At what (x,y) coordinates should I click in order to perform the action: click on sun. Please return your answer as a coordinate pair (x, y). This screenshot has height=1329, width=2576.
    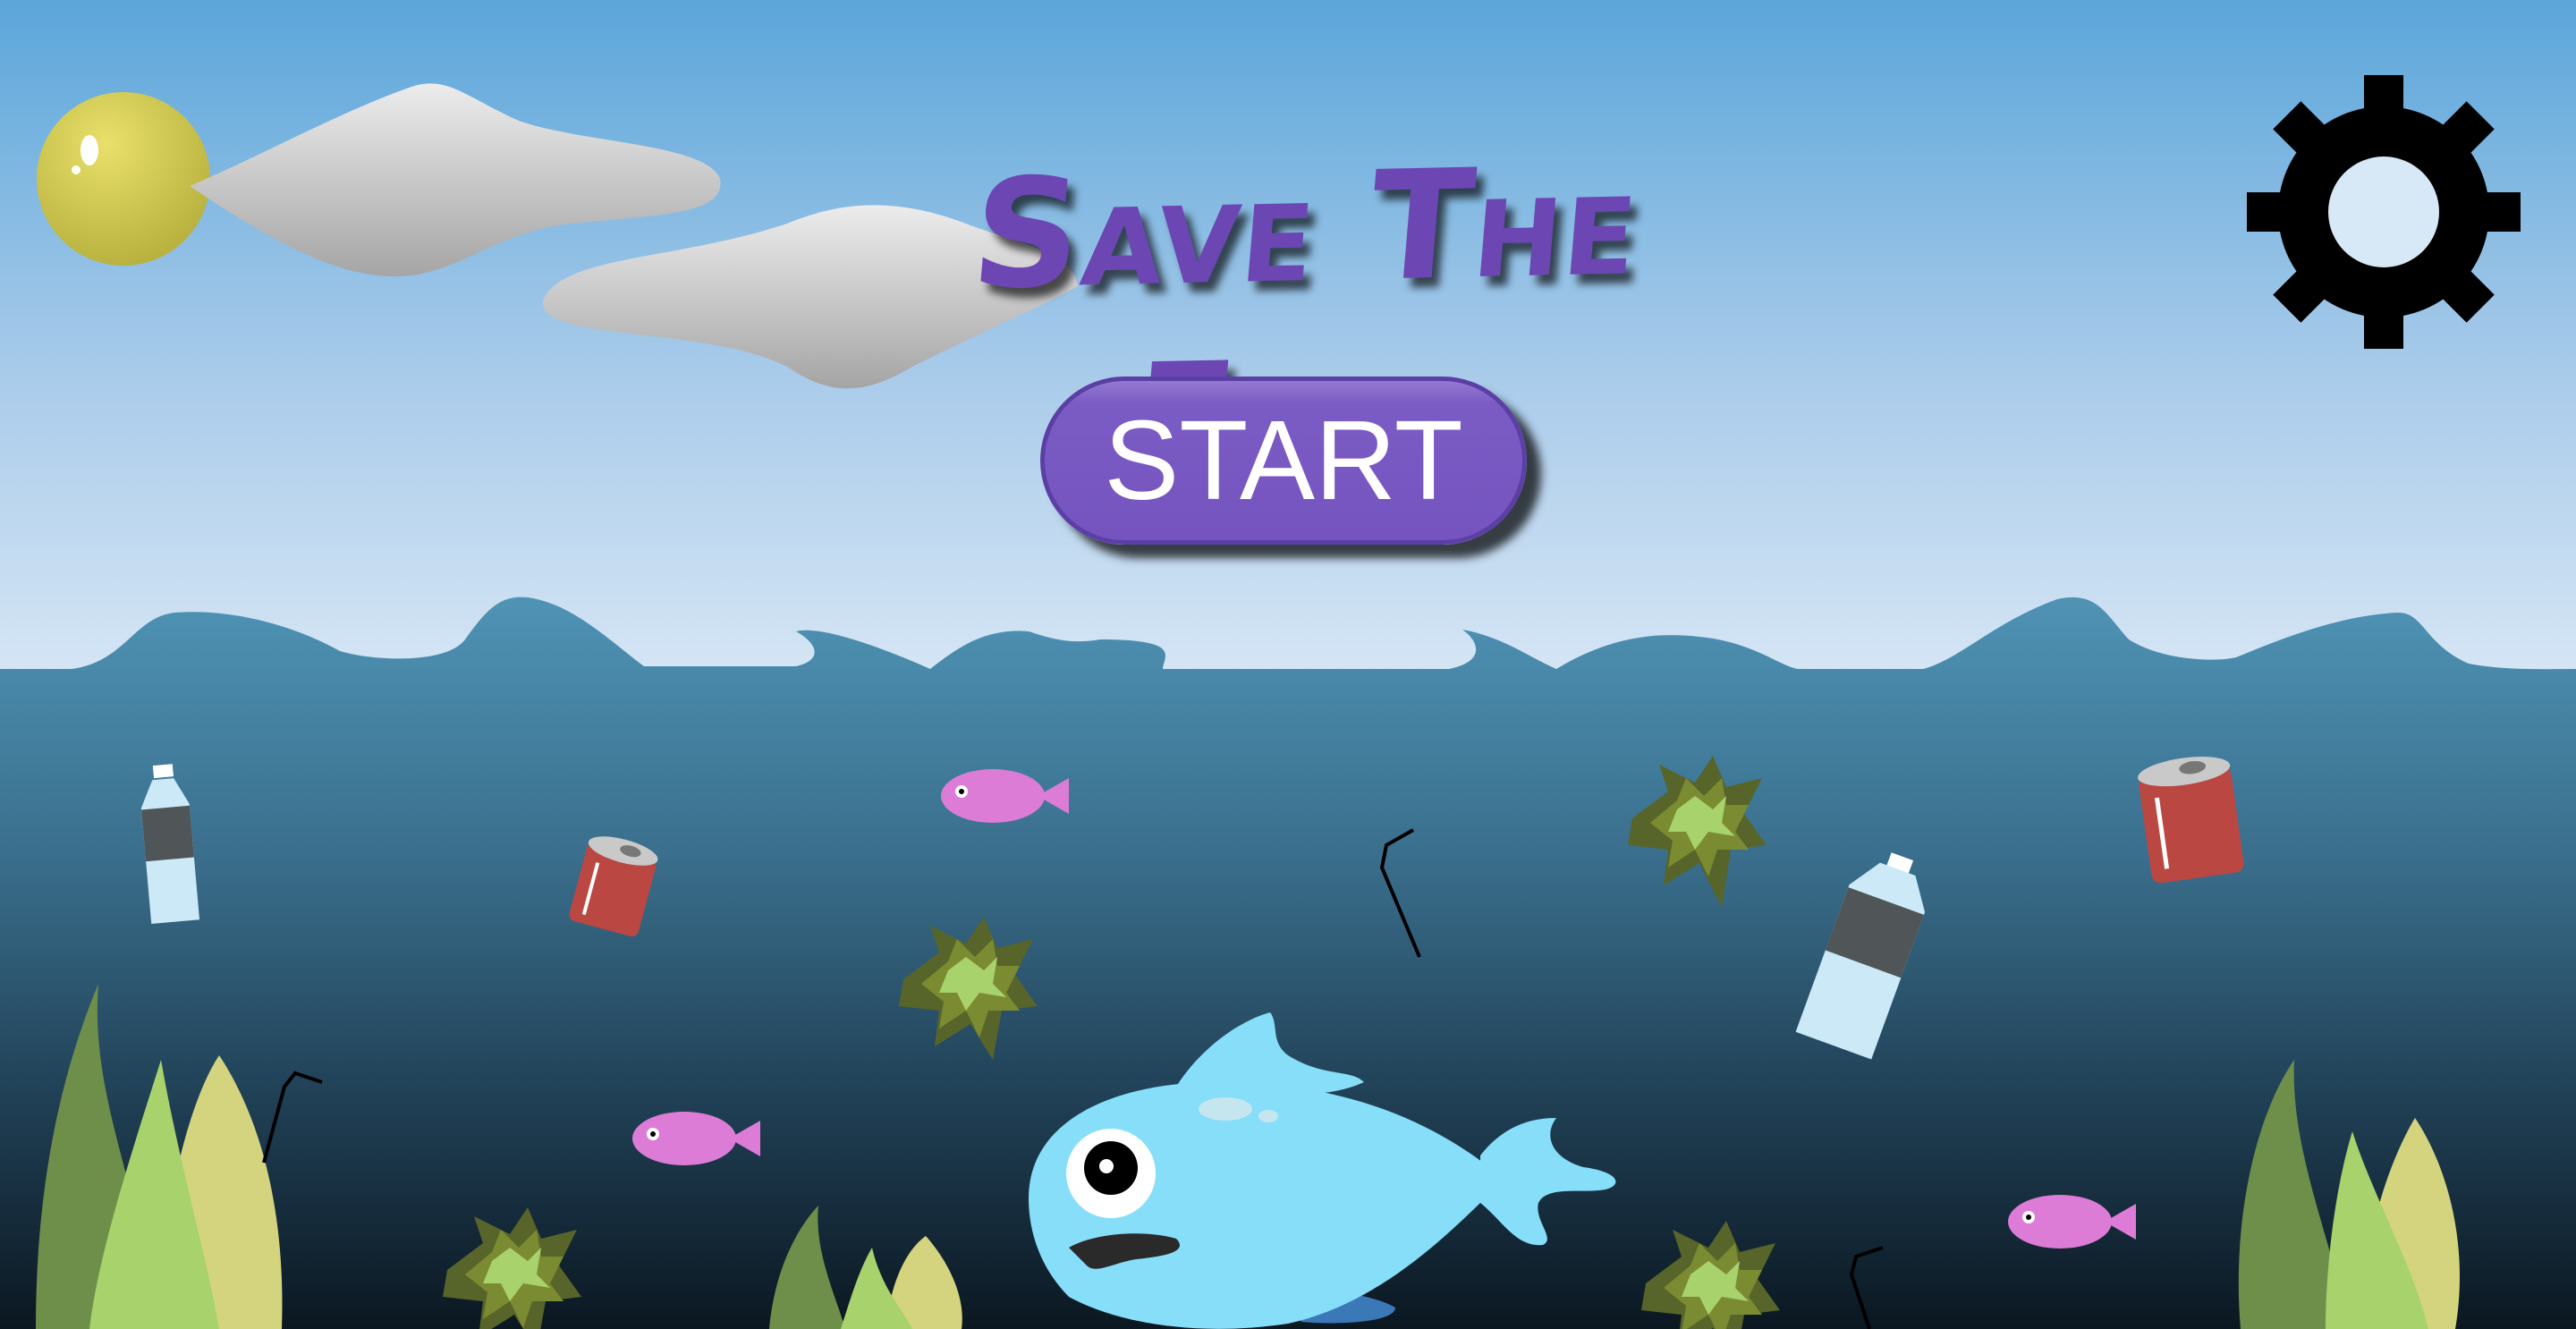
    Looking at the image, I should click on (123, 179).